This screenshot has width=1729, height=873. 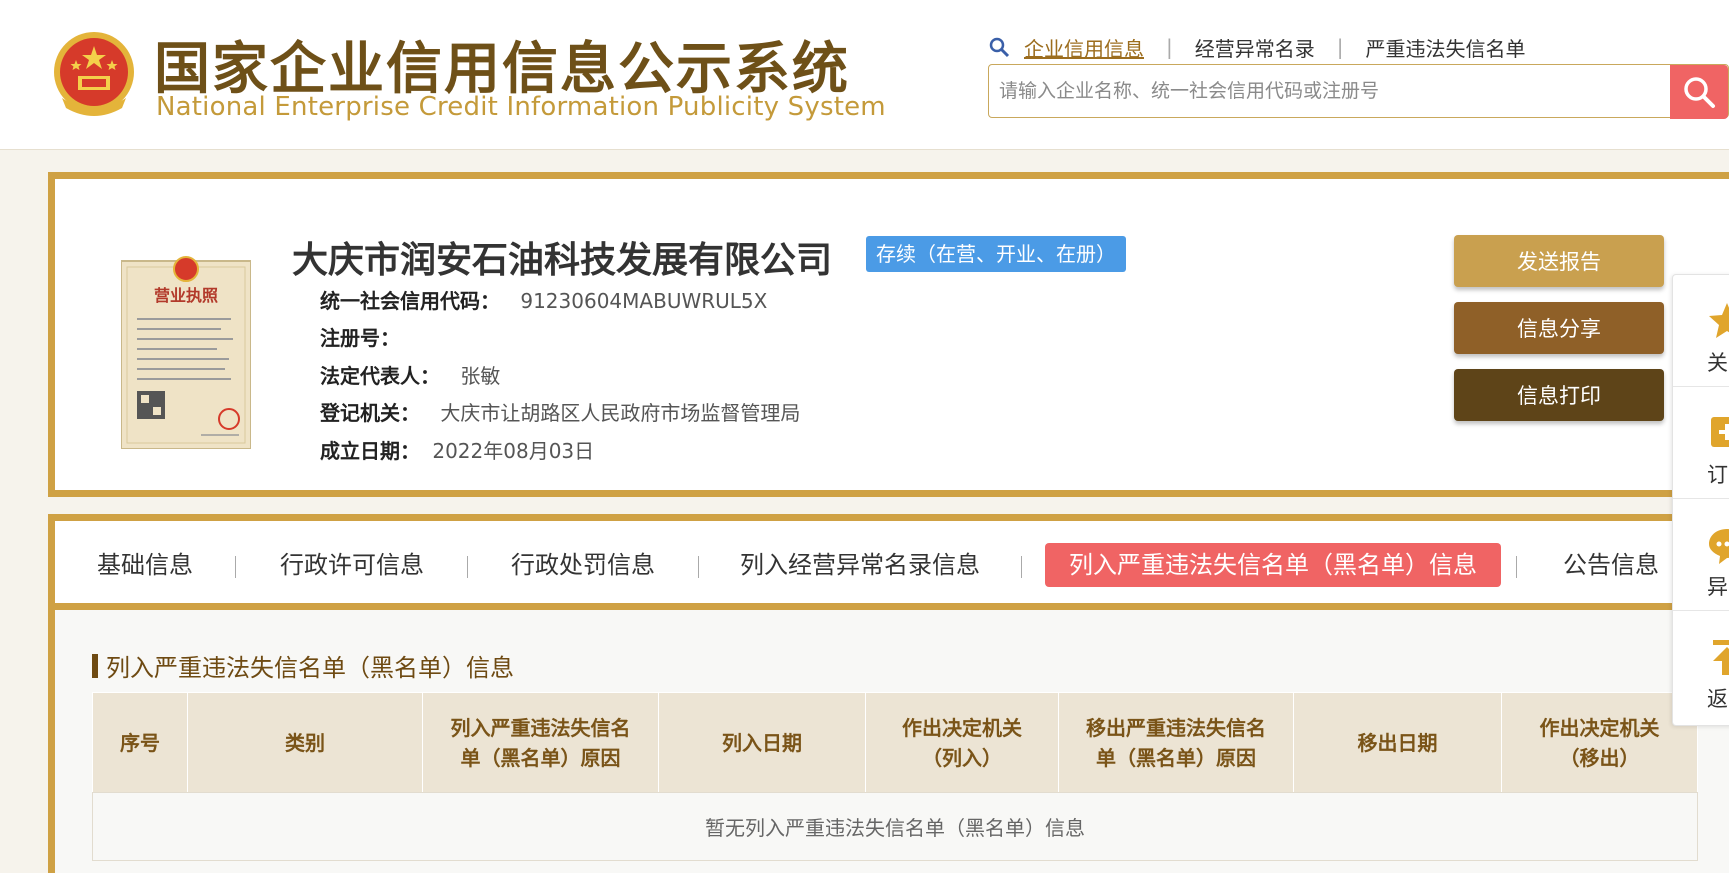 What do you see at coordinates (540, 742) in the screenshot?
I see `column-header: 列入严重违法失信名单（黑名单）原因` at bounding box center [540, 742].